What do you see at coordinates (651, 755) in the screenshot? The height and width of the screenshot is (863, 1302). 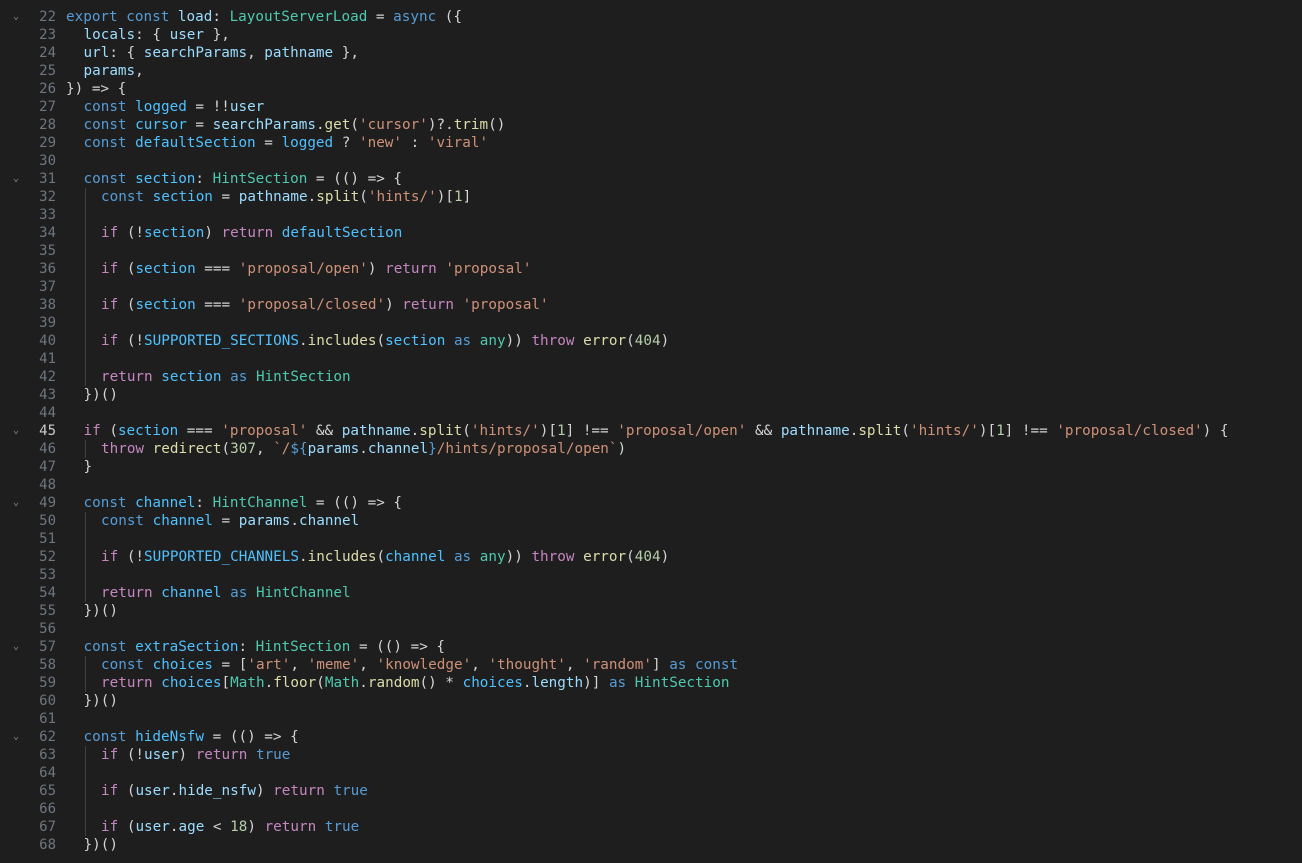 I see `code-line: 63 if (!user) return true` at bounding box center [651, 755].